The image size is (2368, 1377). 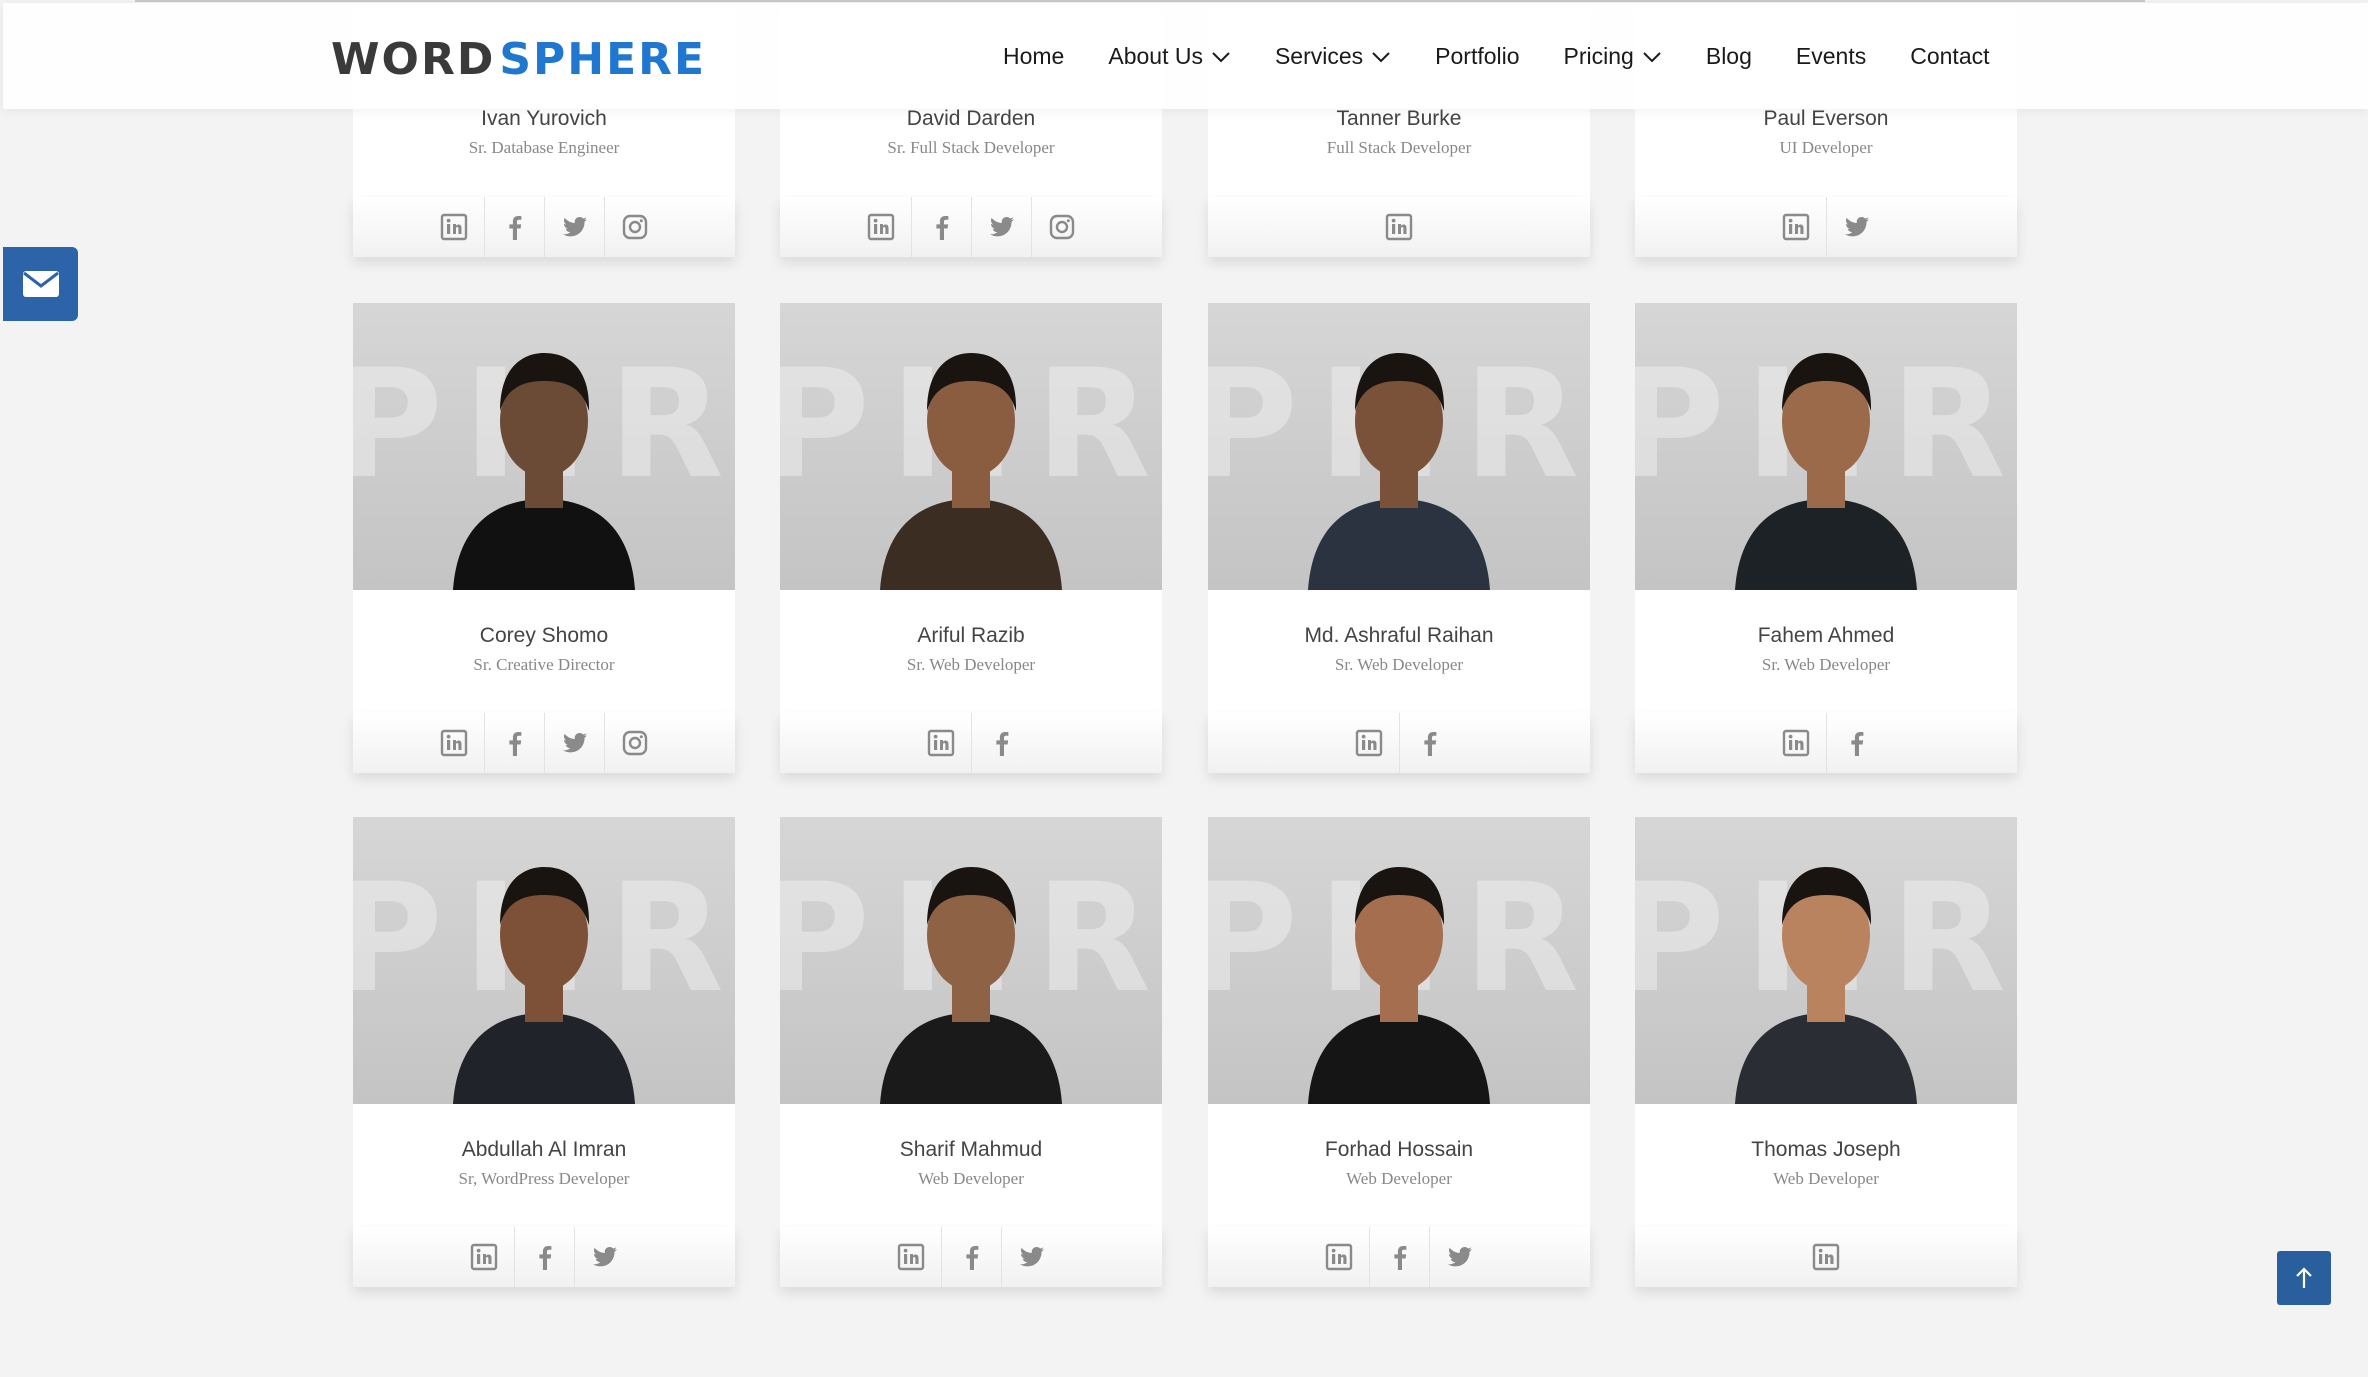 What do you see at coordinates (544, 118) in the screenshot?
I see `member-name: Ivan Yurovich` at bounding box center [544, 118].